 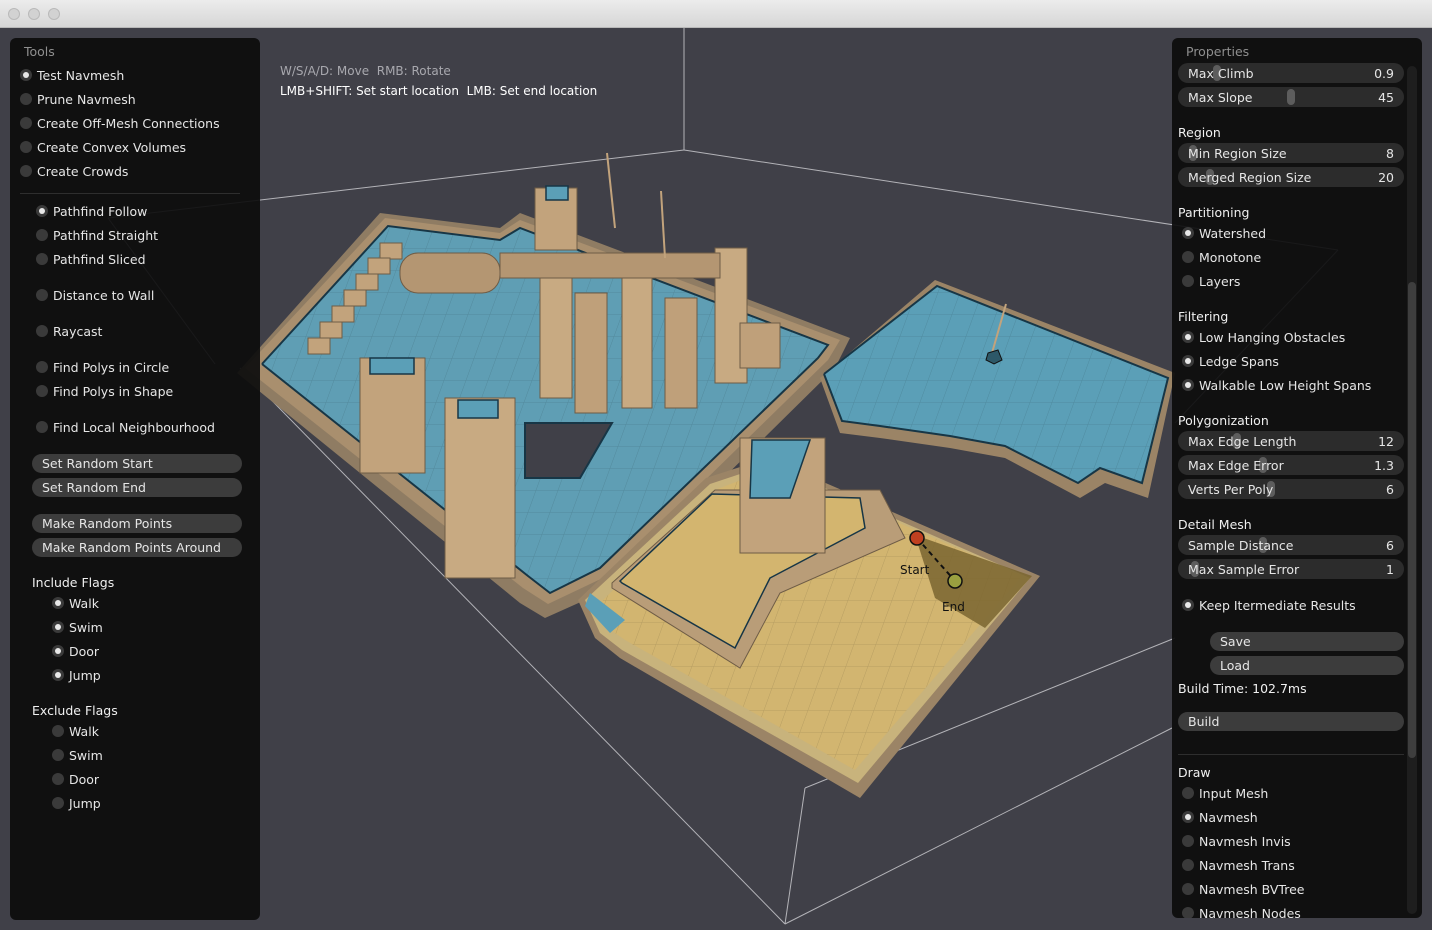 I want to click on tool-test-navmesh: Test Navmesh, so click(x=72, y=75).